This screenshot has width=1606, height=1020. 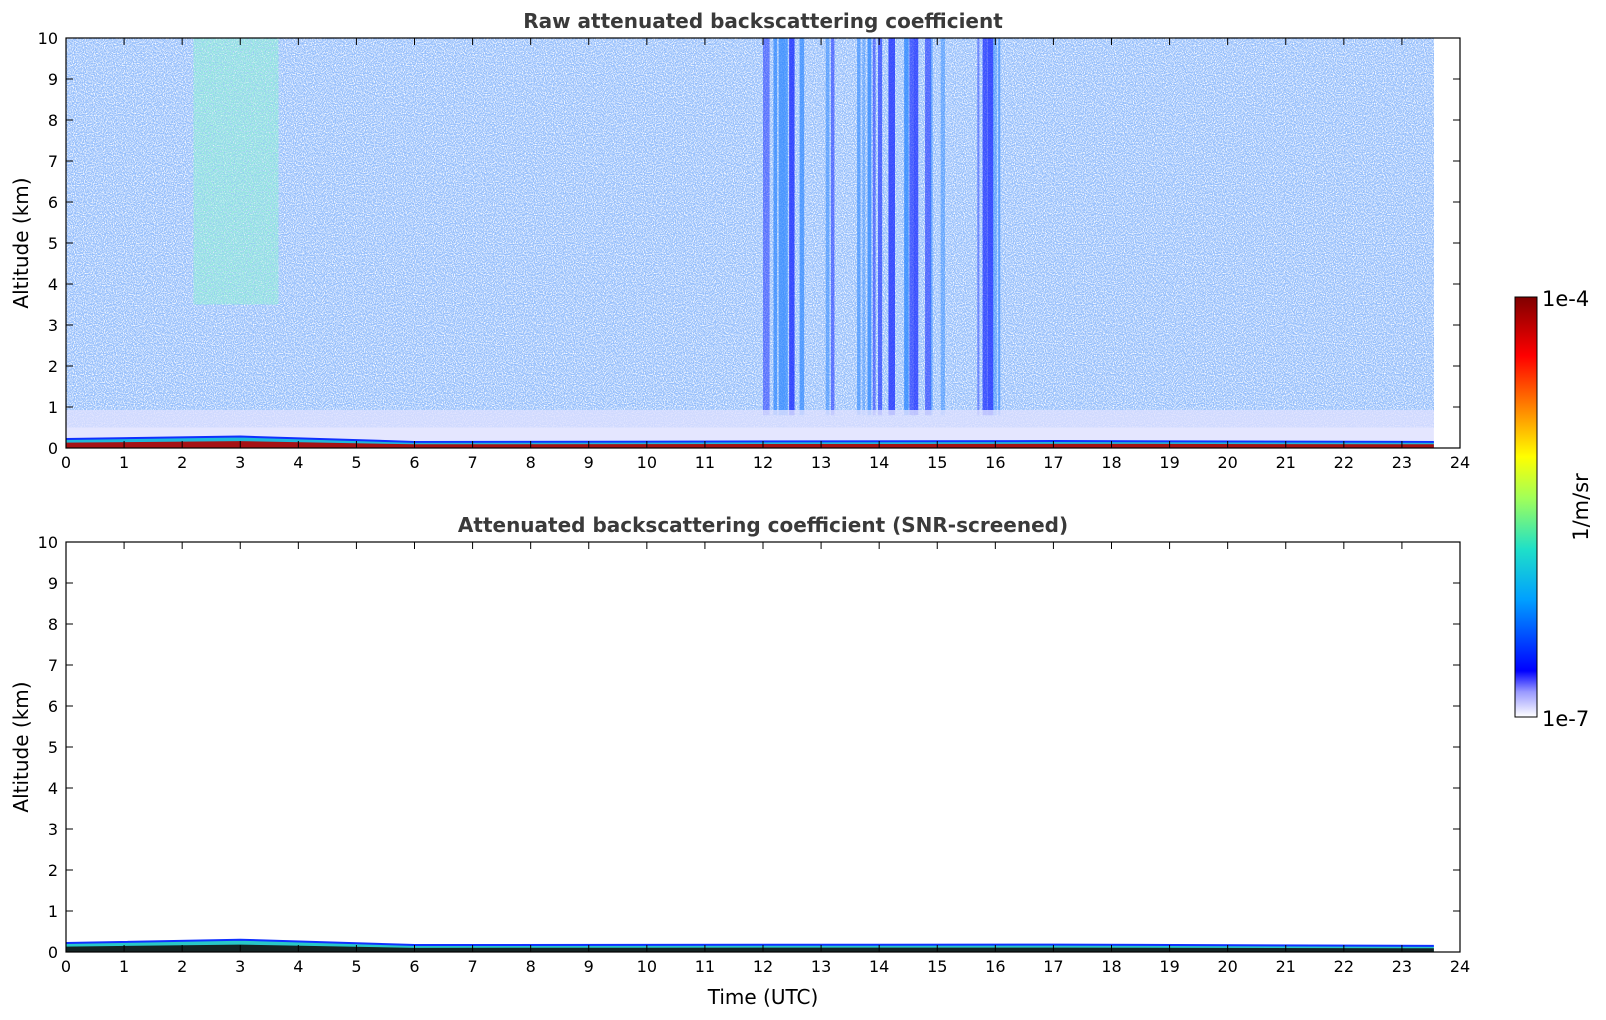 What do you see at coordinates (763, 997) in the screenshot?
I see `panel-screened-xlabel: Time (UTC)` at bounding box center [763, 997].